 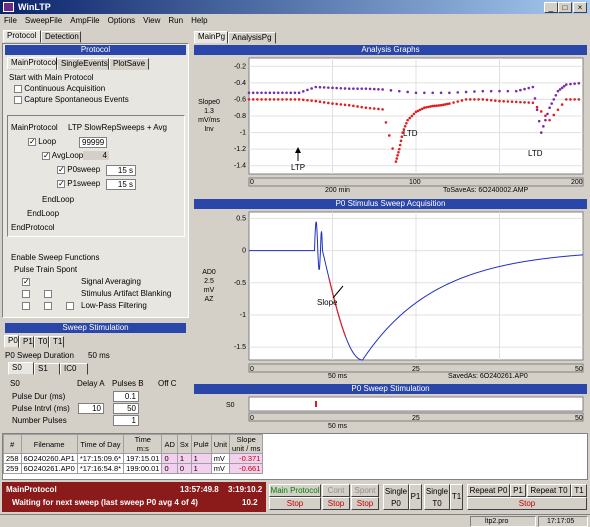 What do you see at coordinates (565, 7) in the screenshot?
I see `maximize-button: □` at bounding box center [565, 7].